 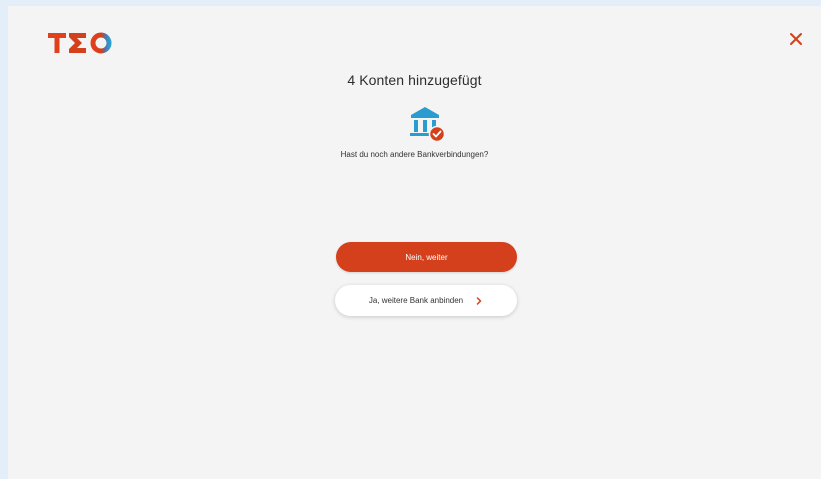 I want to click on add-another-bank-label: Ja, weitere Bank anbinden, so click(x=416, y=300).